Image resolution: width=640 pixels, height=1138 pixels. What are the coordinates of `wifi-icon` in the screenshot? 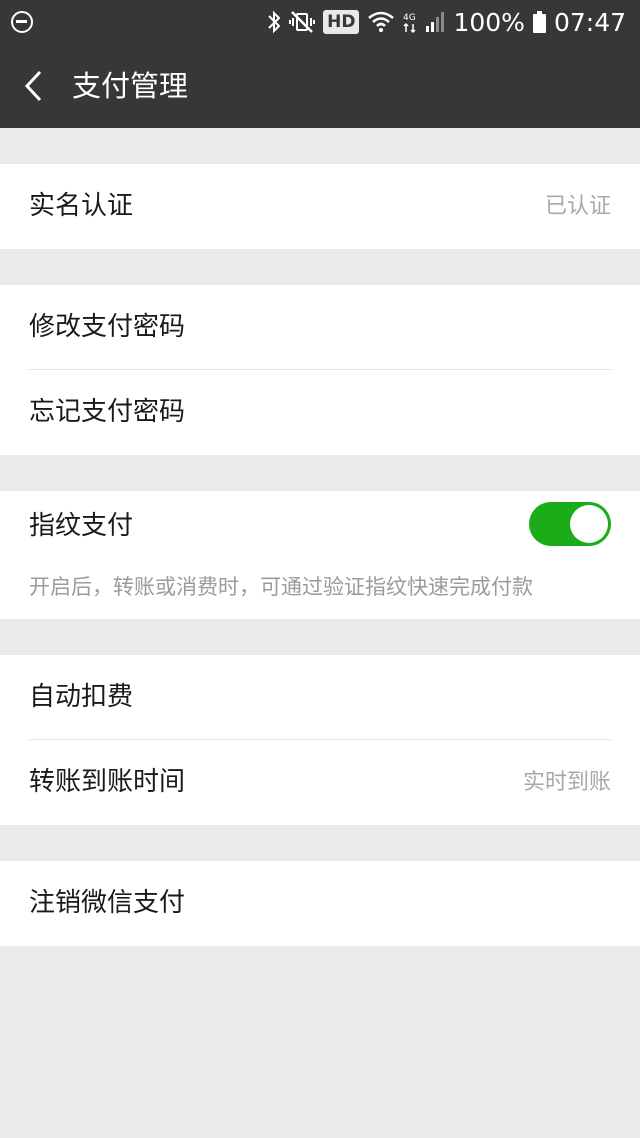 It's located at (381, 22).